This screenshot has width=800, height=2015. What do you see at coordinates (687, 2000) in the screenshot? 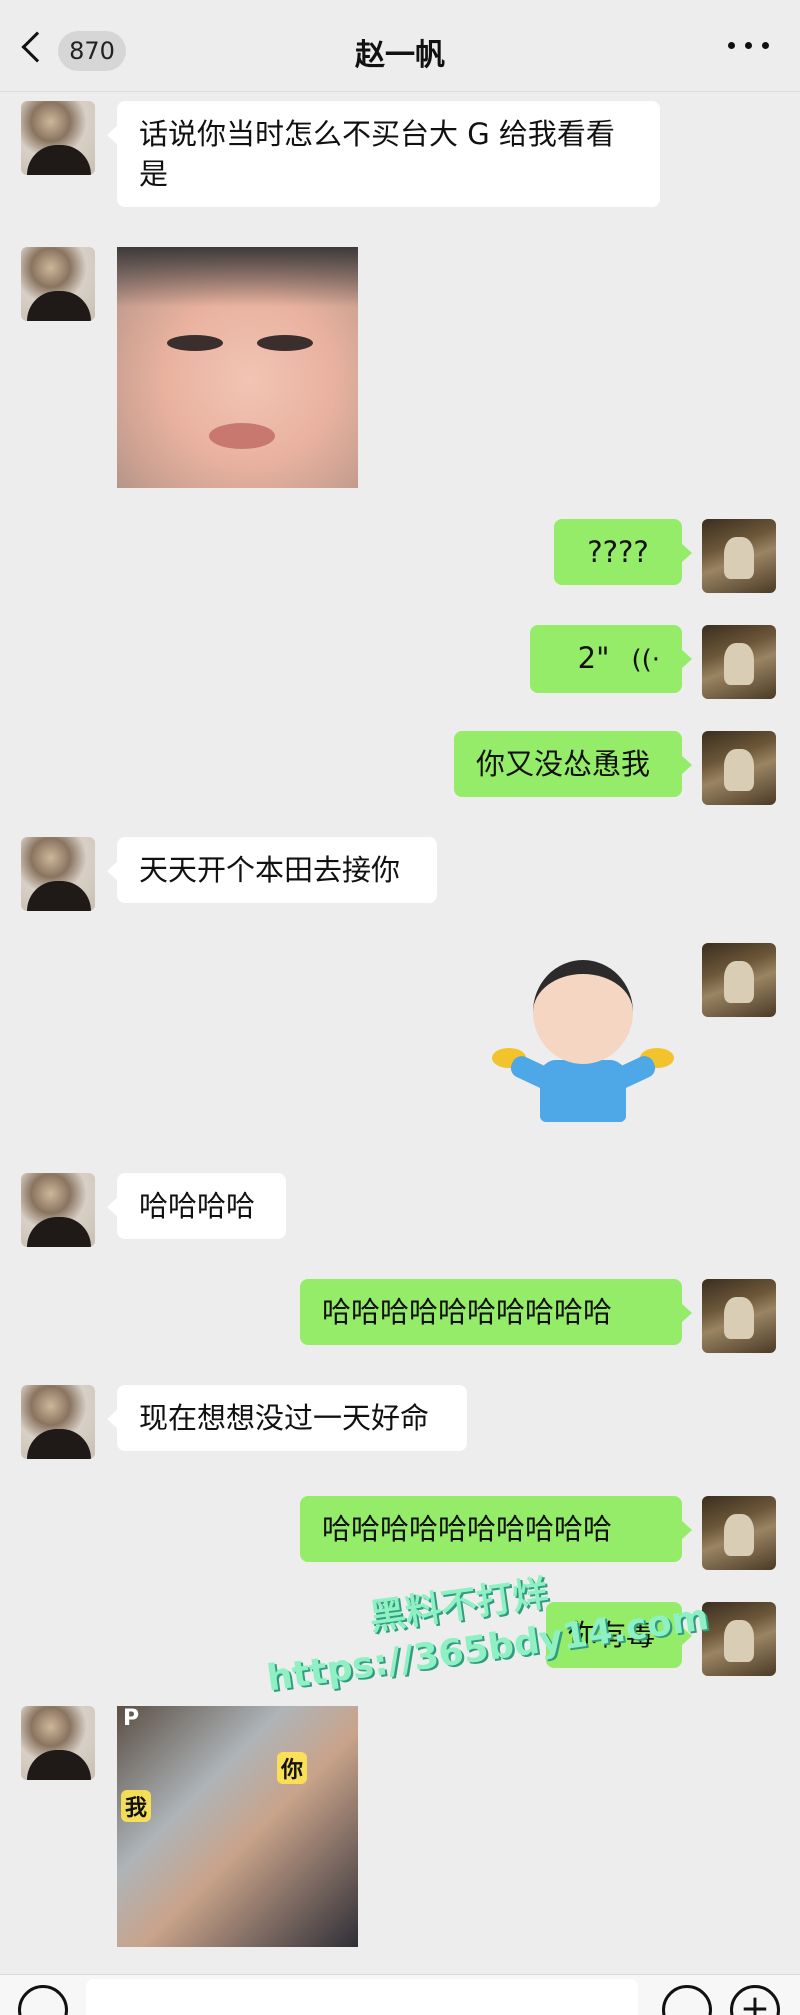
I see `emoji-icon` at bounding box center [687, 2000].